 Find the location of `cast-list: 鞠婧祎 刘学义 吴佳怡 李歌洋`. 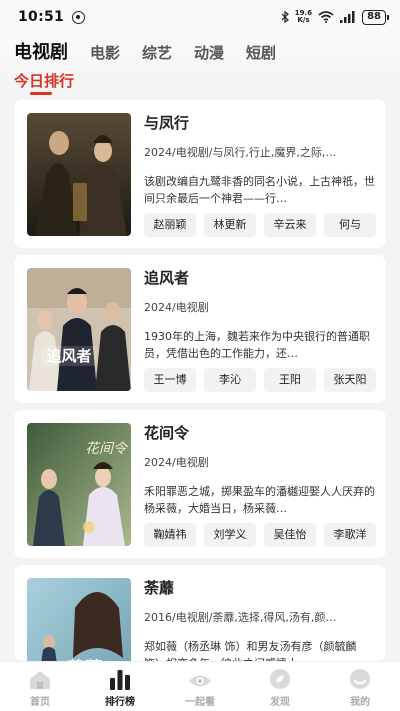

cast-list: 鞠婧祎 刘学义 吴佳怡 李歌洋 is located at coordinates (265, 535).